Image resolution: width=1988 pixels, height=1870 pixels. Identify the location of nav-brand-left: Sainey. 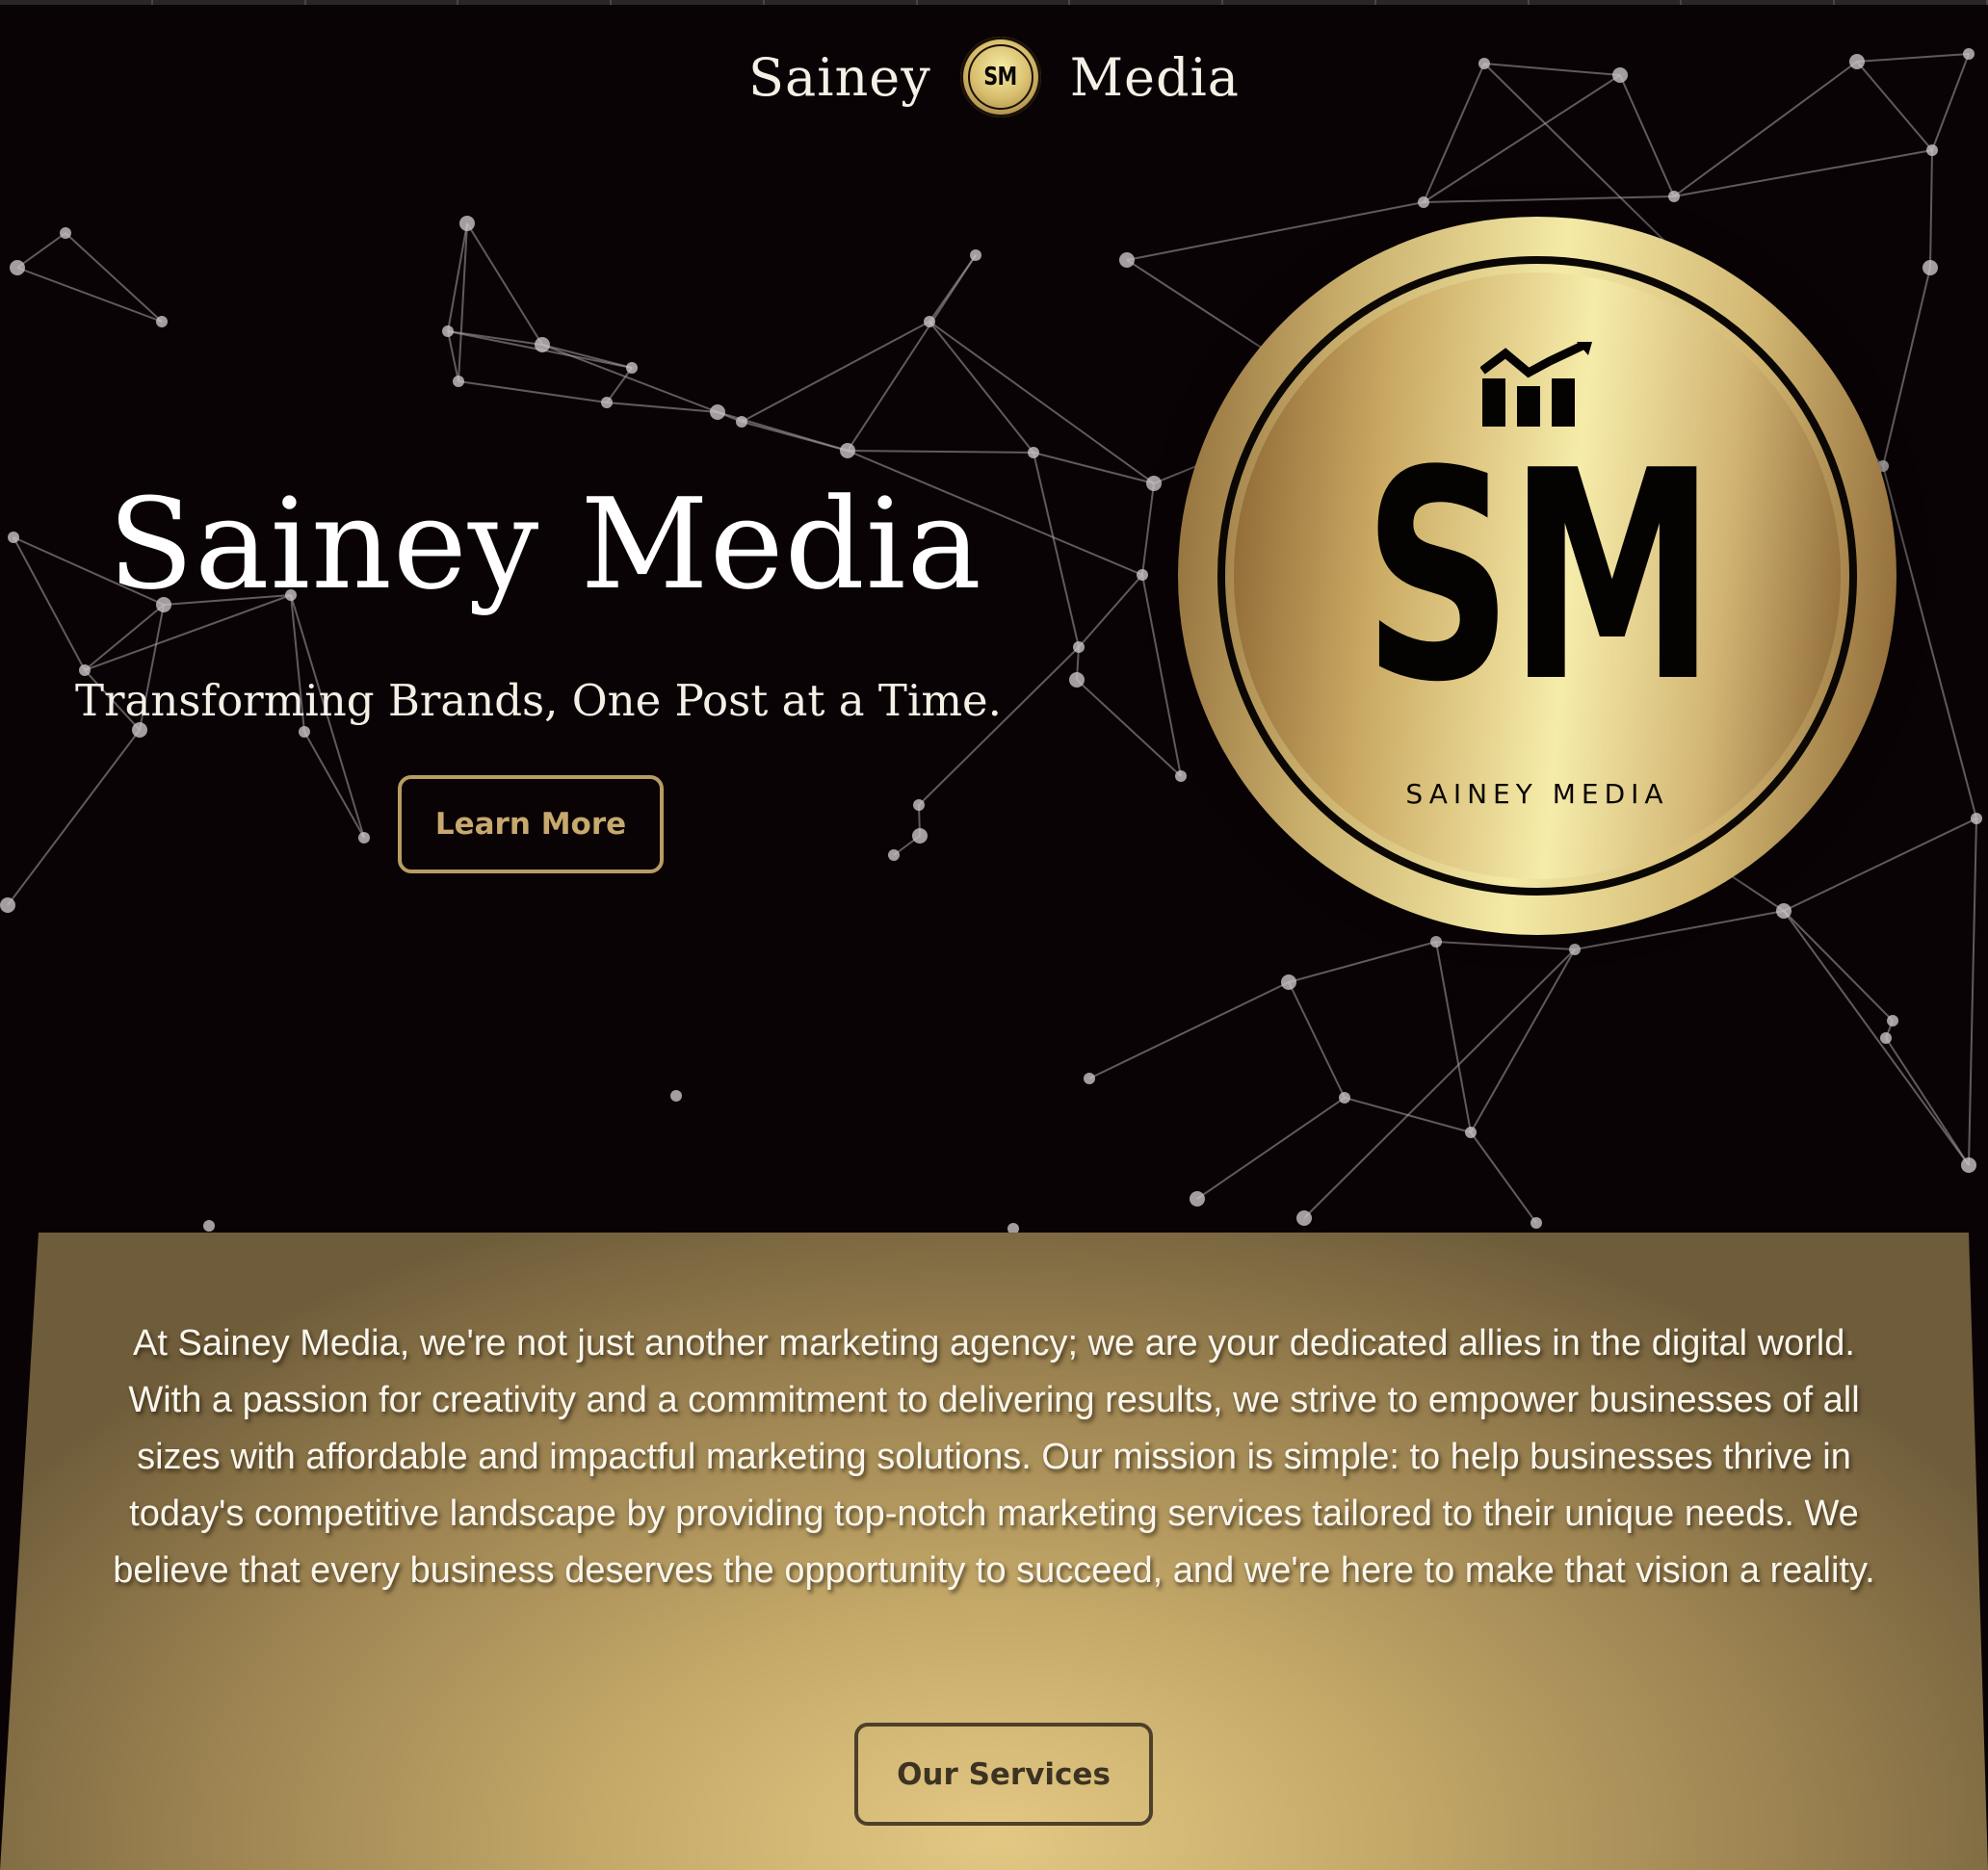
(839, 77).